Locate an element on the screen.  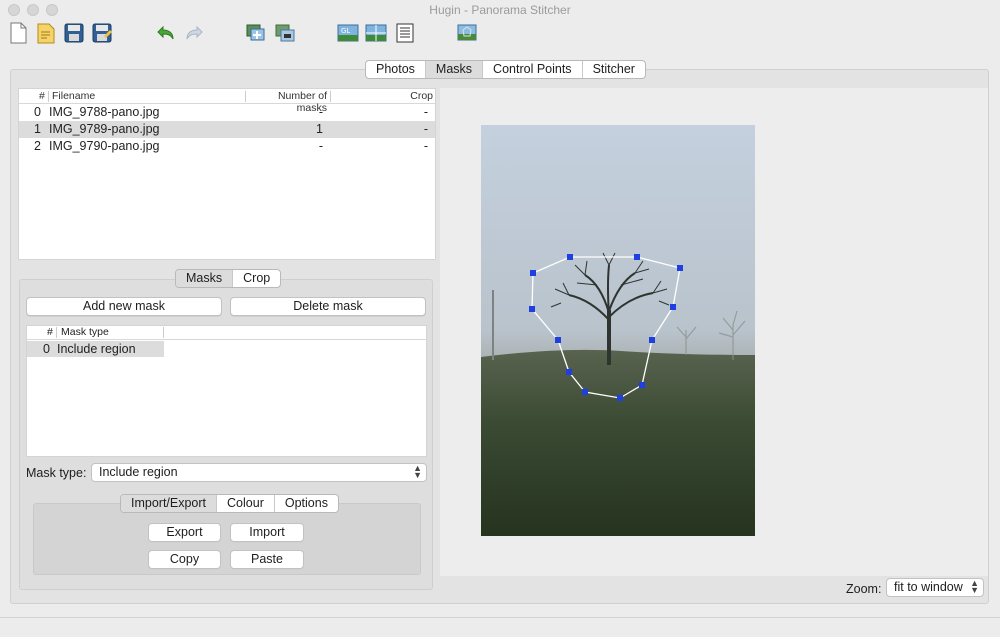
header-crop: Crop is located at coordinates (382, 96).